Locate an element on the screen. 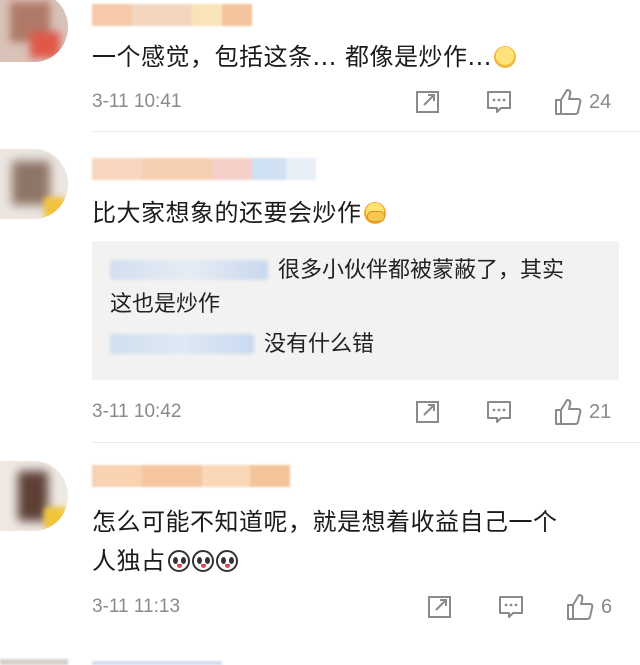 The image size is (640, 665). comment-date: 3-11 10:42 is located at coordinates (137, 411).